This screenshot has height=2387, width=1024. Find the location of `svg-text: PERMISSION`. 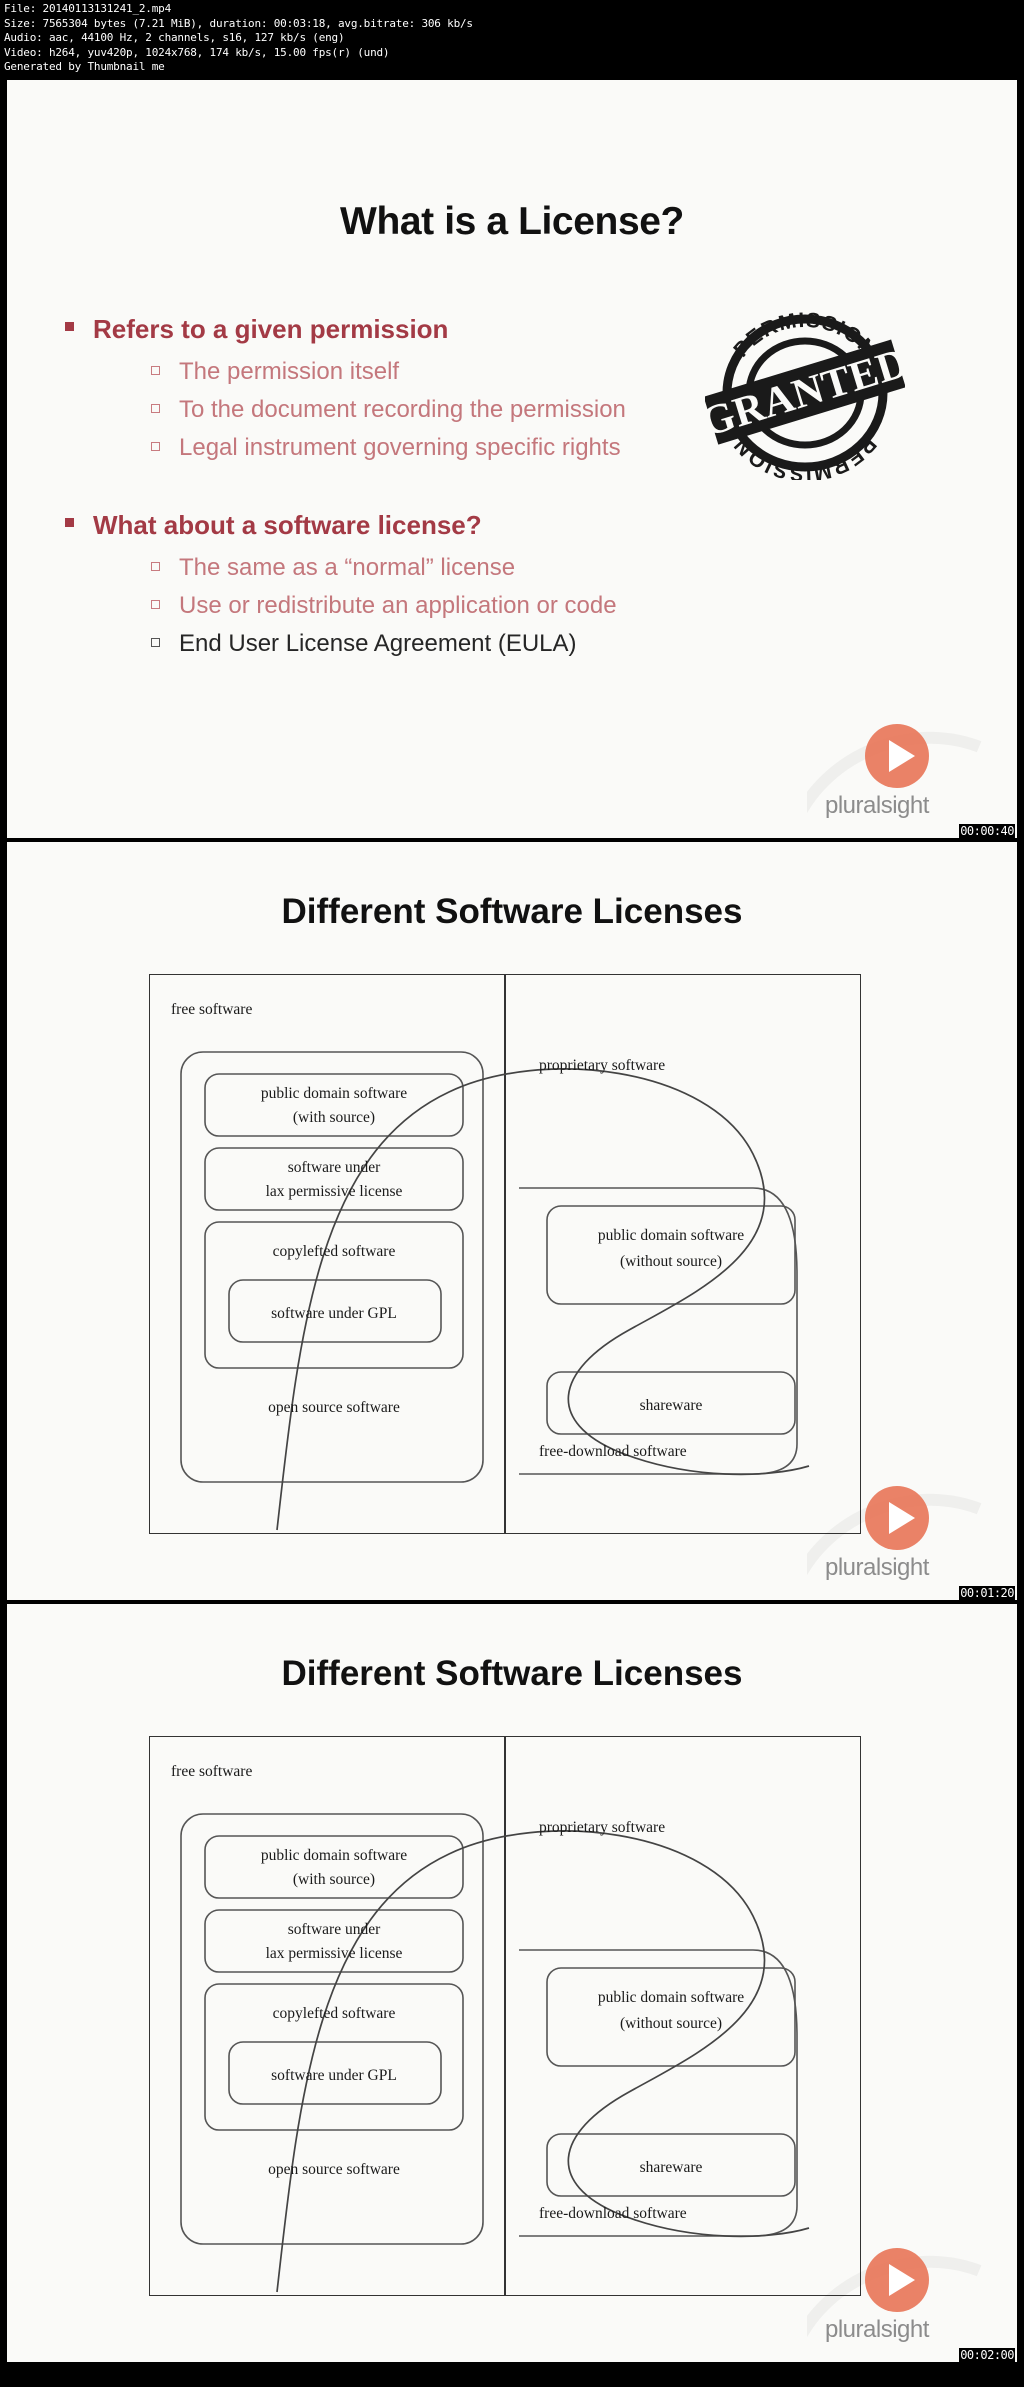

svg-text: PERMISSION is located at coordinates (804, 456).